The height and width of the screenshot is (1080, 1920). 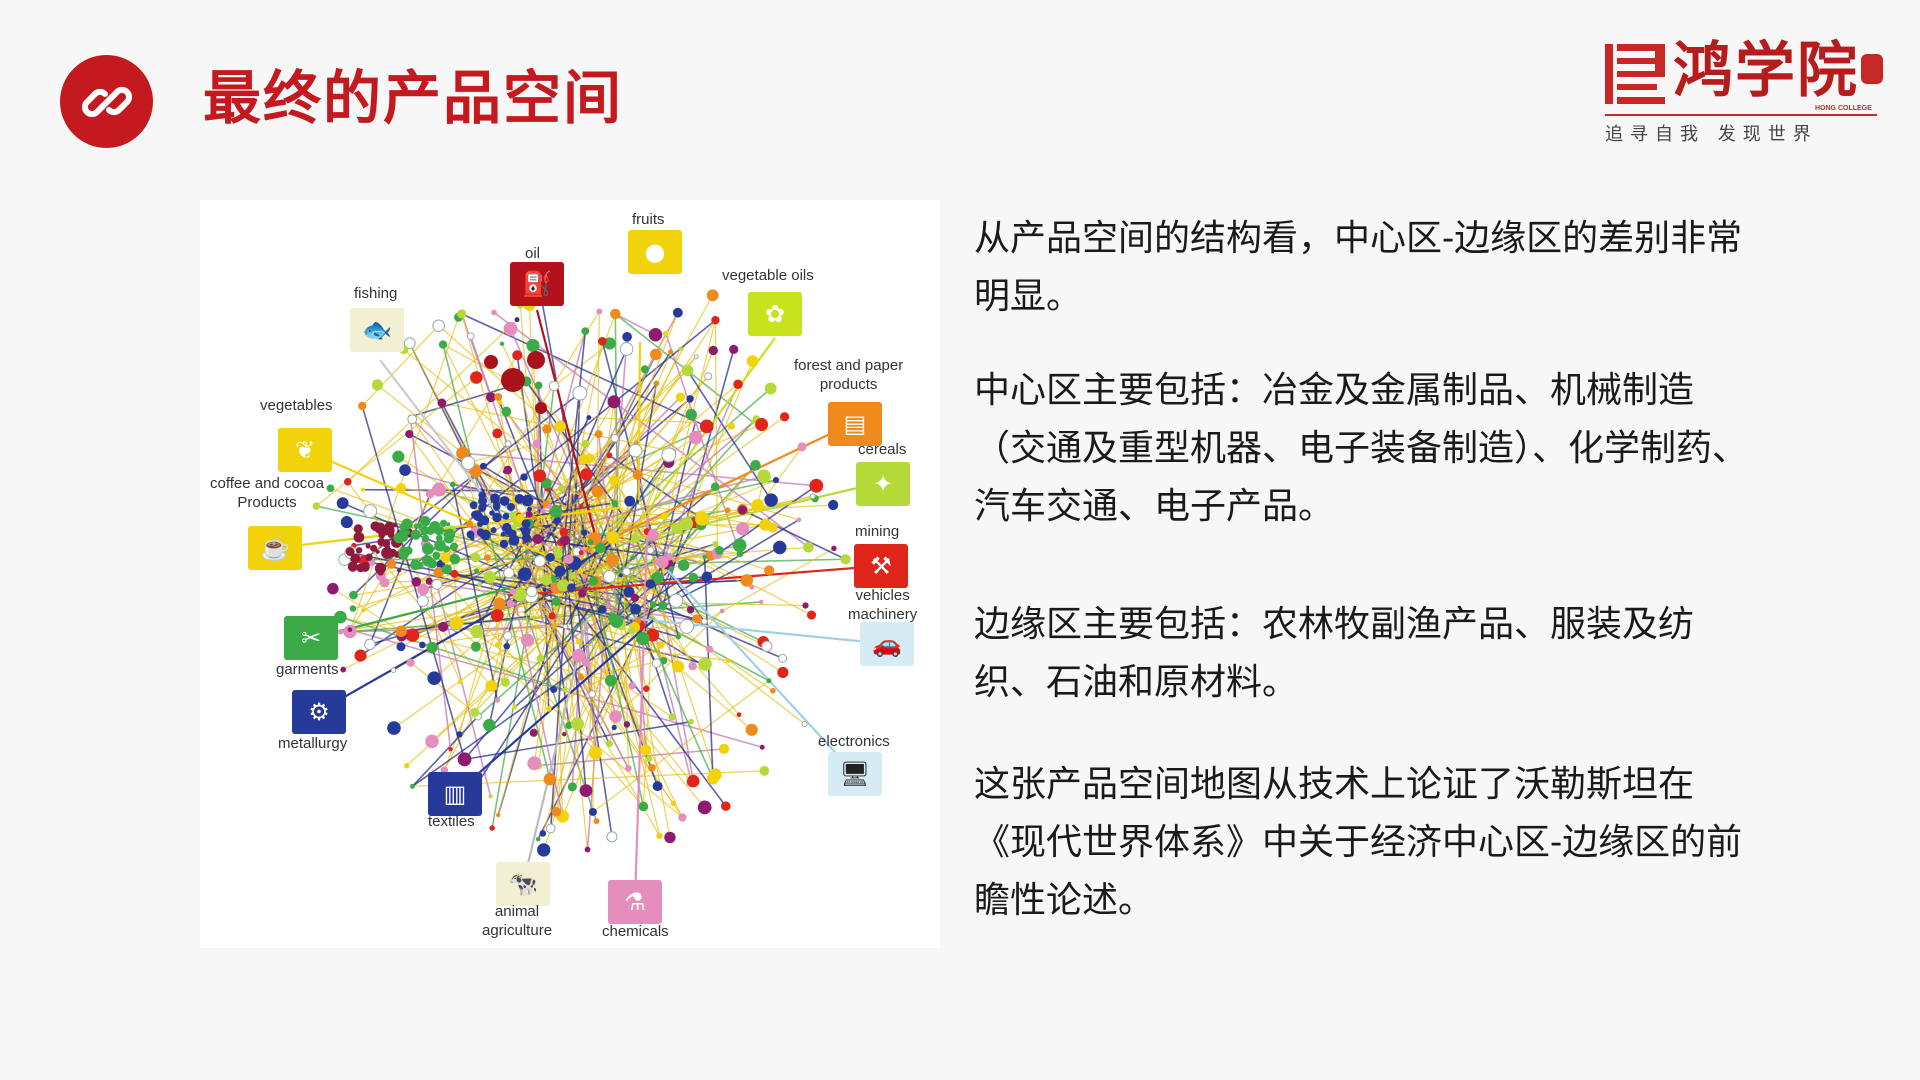 I want to click on college-logo: 鸿学院 HONG COLLEGE 追寻自我 发现世界, so click(x=1745, y=93).